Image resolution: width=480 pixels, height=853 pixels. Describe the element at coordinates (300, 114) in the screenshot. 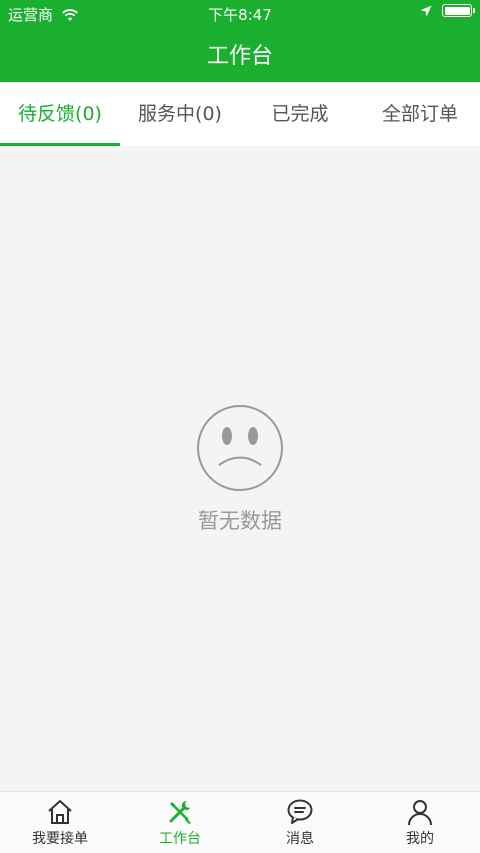

I see `tab-completed: 已完成` at that location.